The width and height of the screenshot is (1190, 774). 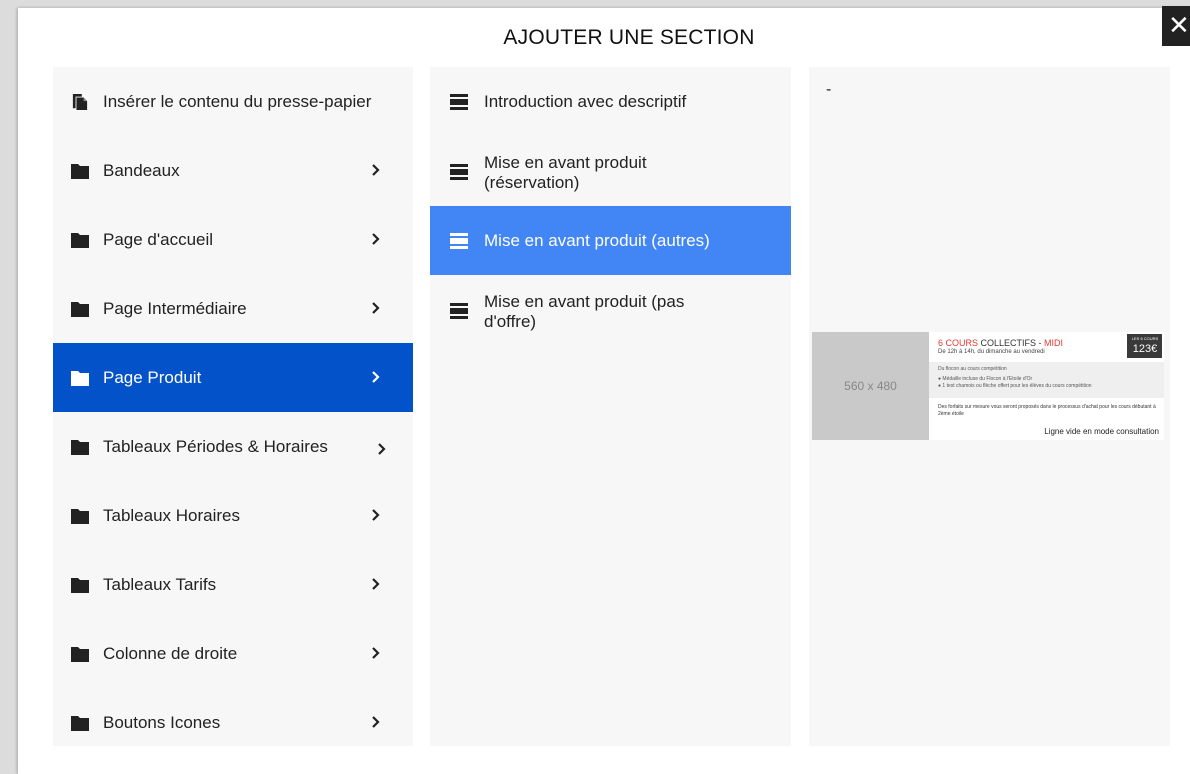 I want to click on menu-item-label: Colonne de droite, so click(x=170, y=653).